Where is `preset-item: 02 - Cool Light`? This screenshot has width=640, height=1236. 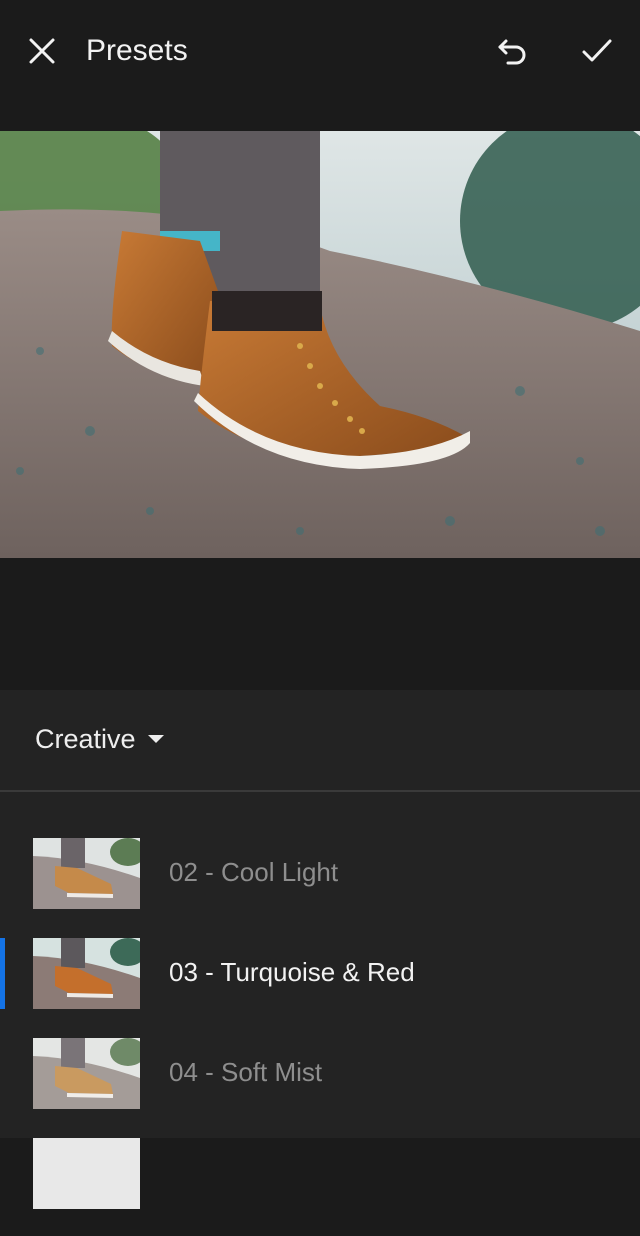 preset-item: 02 - Cool Light is located at coordinates (320, 886).